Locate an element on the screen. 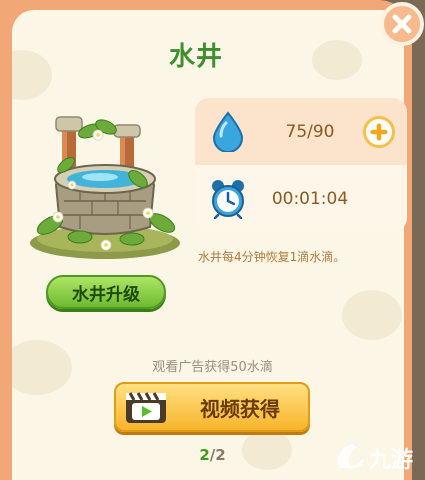 The width and height of the screenshot is (425, 480). plus-icon is located at coordinates (379, 132).